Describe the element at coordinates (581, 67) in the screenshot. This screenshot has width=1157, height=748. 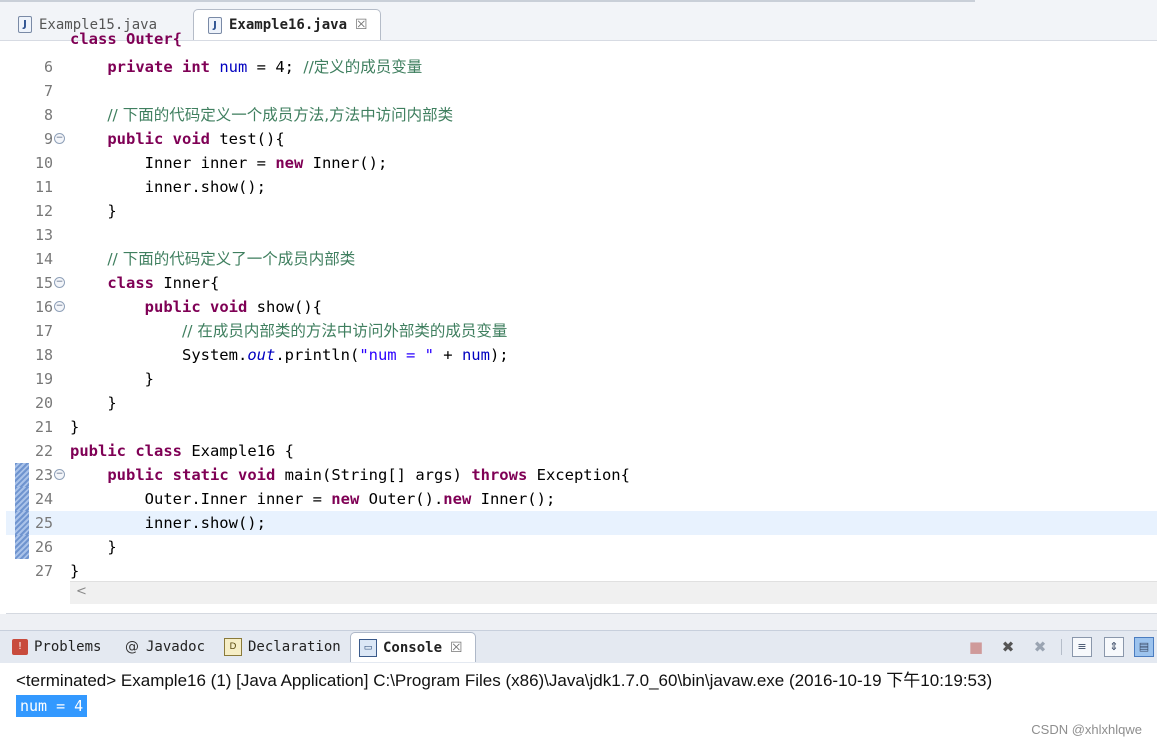
I see `code-line: 6 private int num = 4; //定义的成员变量` at that location.